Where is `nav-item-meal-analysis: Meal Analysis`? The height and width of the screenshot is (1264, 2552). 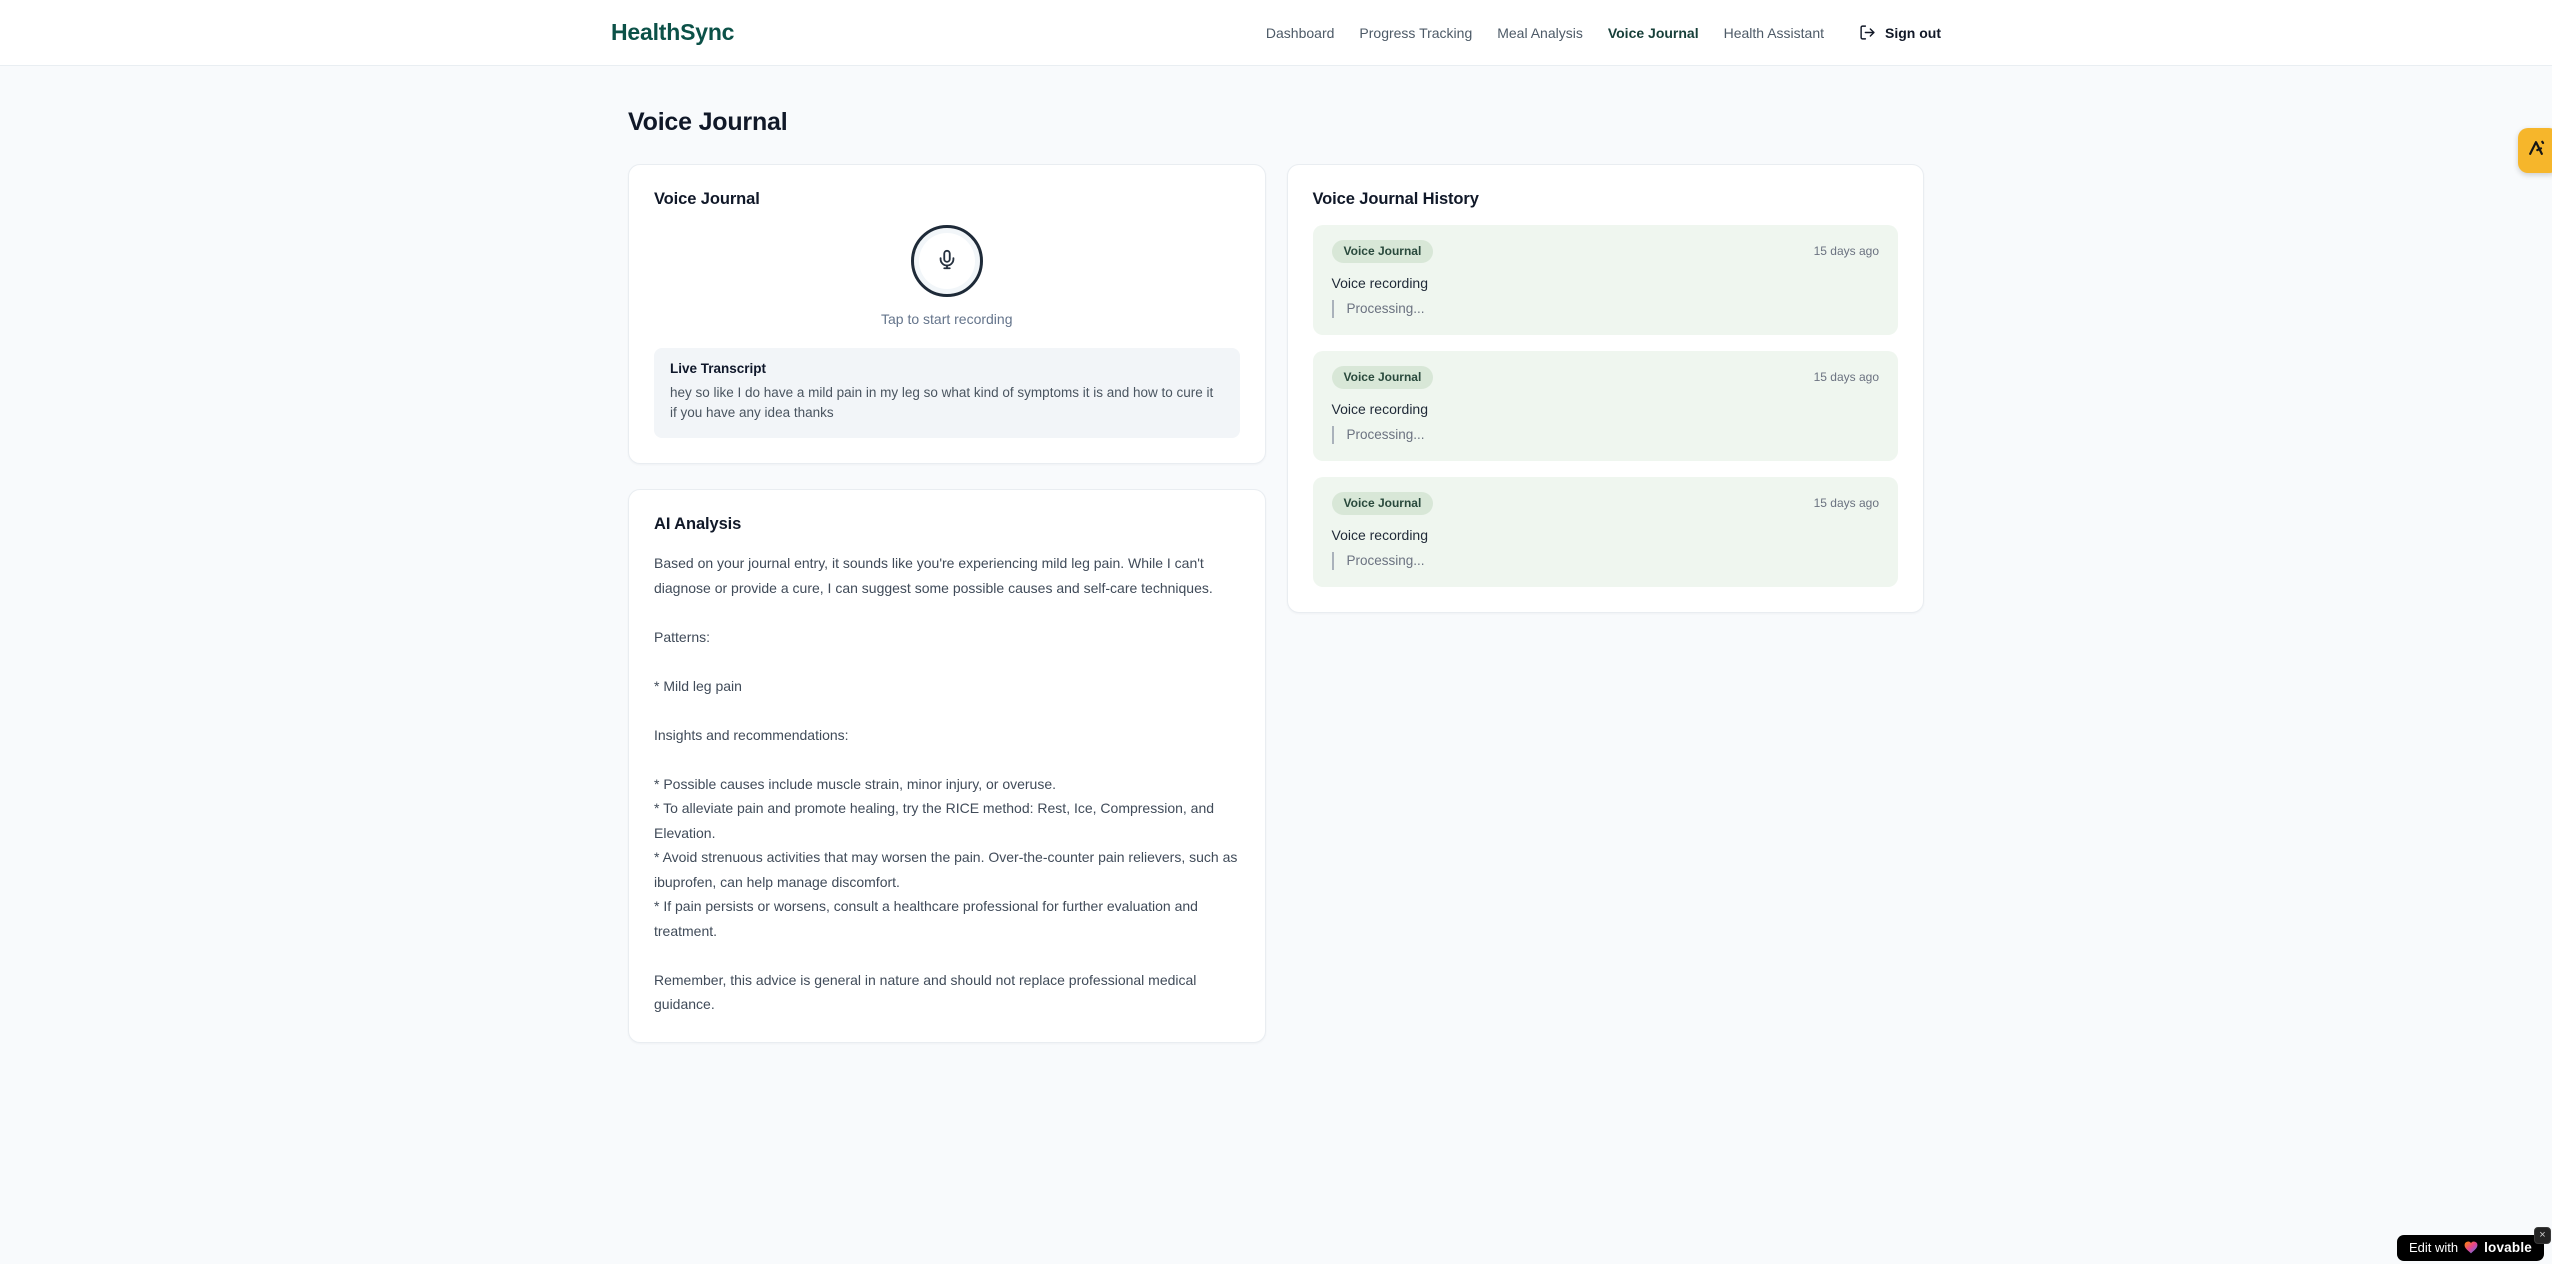 nav-item-meal-analysis: Meal Analysis is located at coordinates (1540, 33).